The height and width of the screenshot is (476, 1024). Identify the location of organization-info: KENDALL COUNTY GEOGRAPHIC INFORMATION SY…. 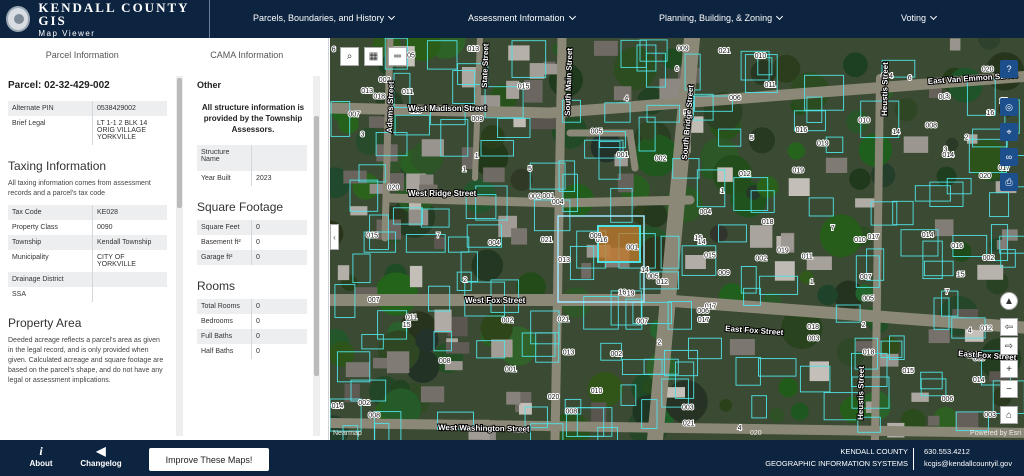
(836, 458).